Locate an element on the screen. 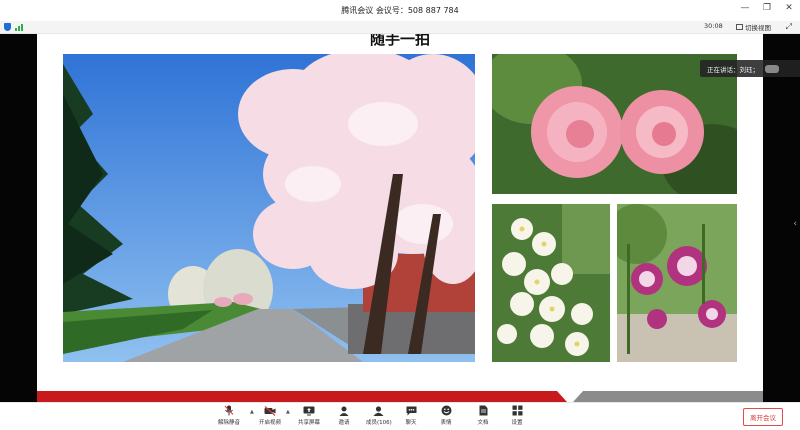 The image size is (800, 430). share-screen-label: 共享屏幕 is located at coordinates (309, 423).